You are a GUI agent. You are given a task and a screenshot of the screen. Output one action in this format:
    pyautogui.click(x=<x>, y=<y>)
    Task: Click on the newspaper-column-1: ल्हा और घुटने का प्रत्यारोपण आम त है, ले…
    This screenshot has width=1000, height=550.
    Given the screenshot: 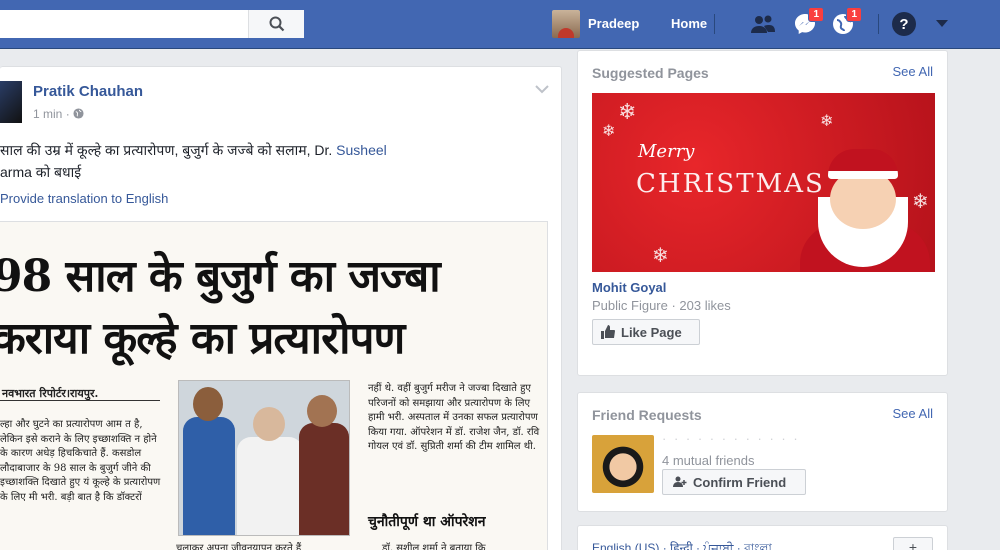 What is the action you would take?
    pyautogui.click(x=80, y=461)
    